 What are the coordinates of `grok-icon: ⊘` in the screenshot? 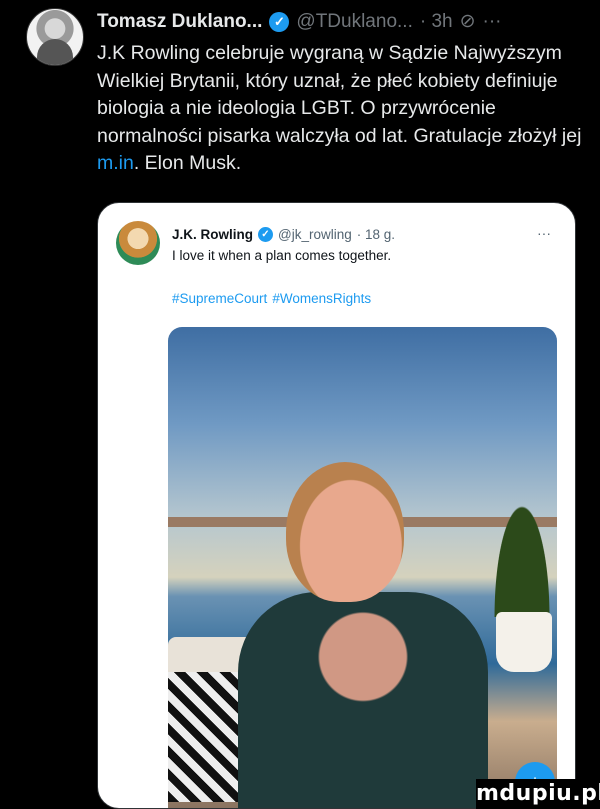 It's located at (468, 21).